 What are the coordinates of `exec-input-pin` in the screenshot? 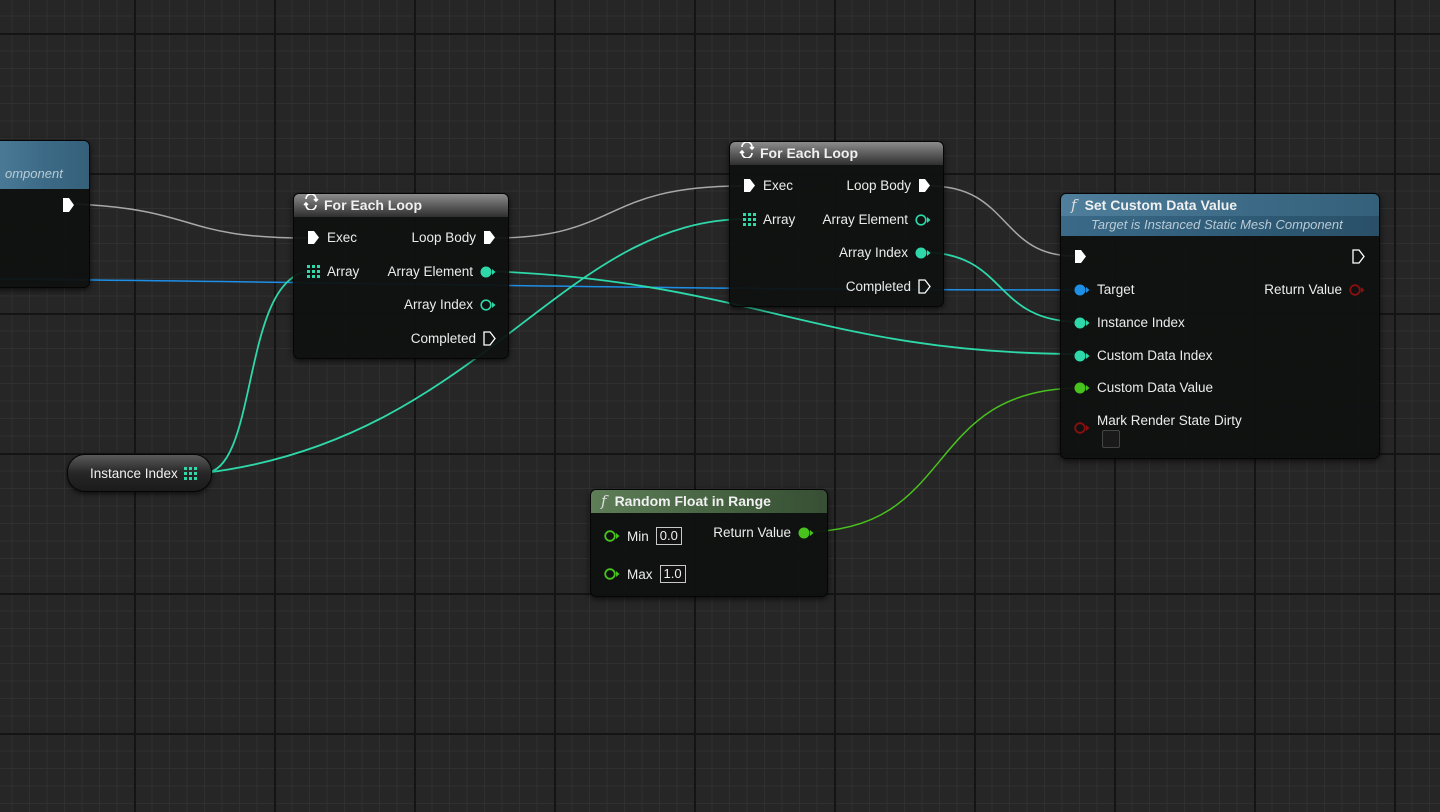 It's located at (1080, 256).